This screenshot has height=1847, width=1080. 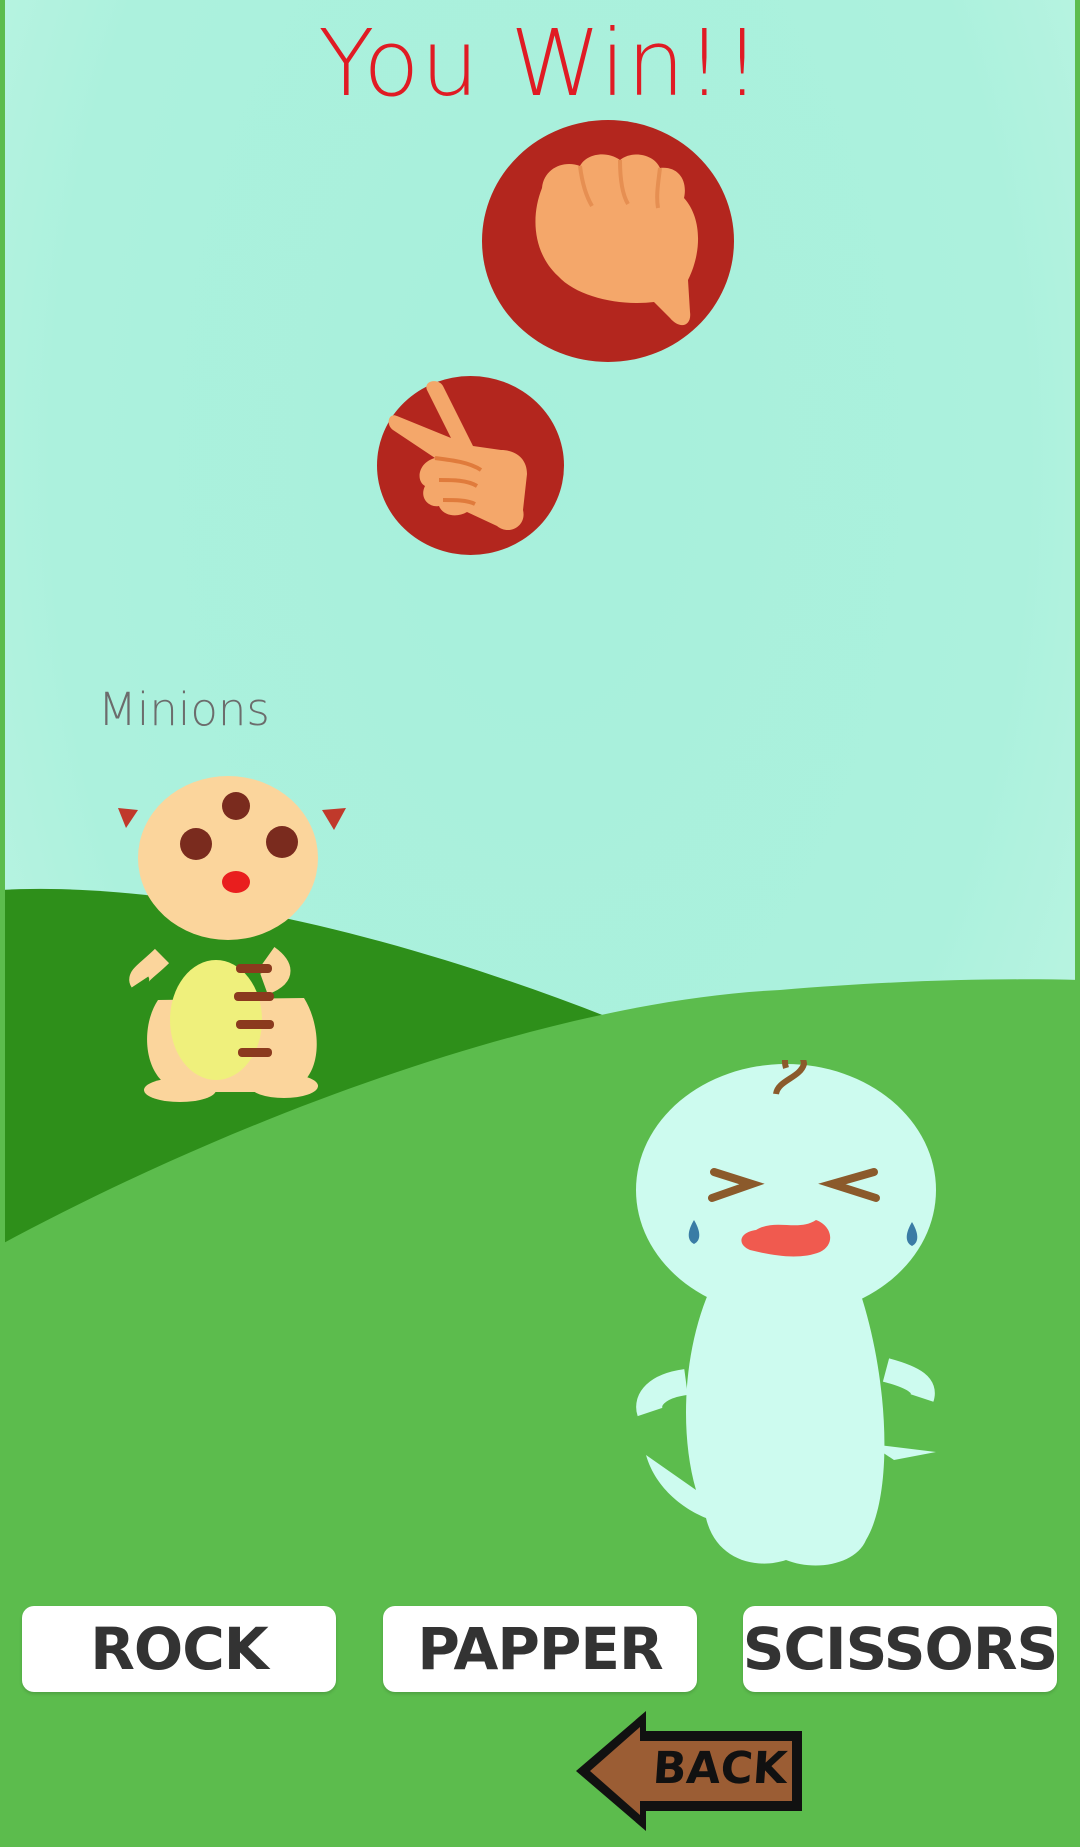 I want to click on back-button: BACK, so click(x=690, y=1773).